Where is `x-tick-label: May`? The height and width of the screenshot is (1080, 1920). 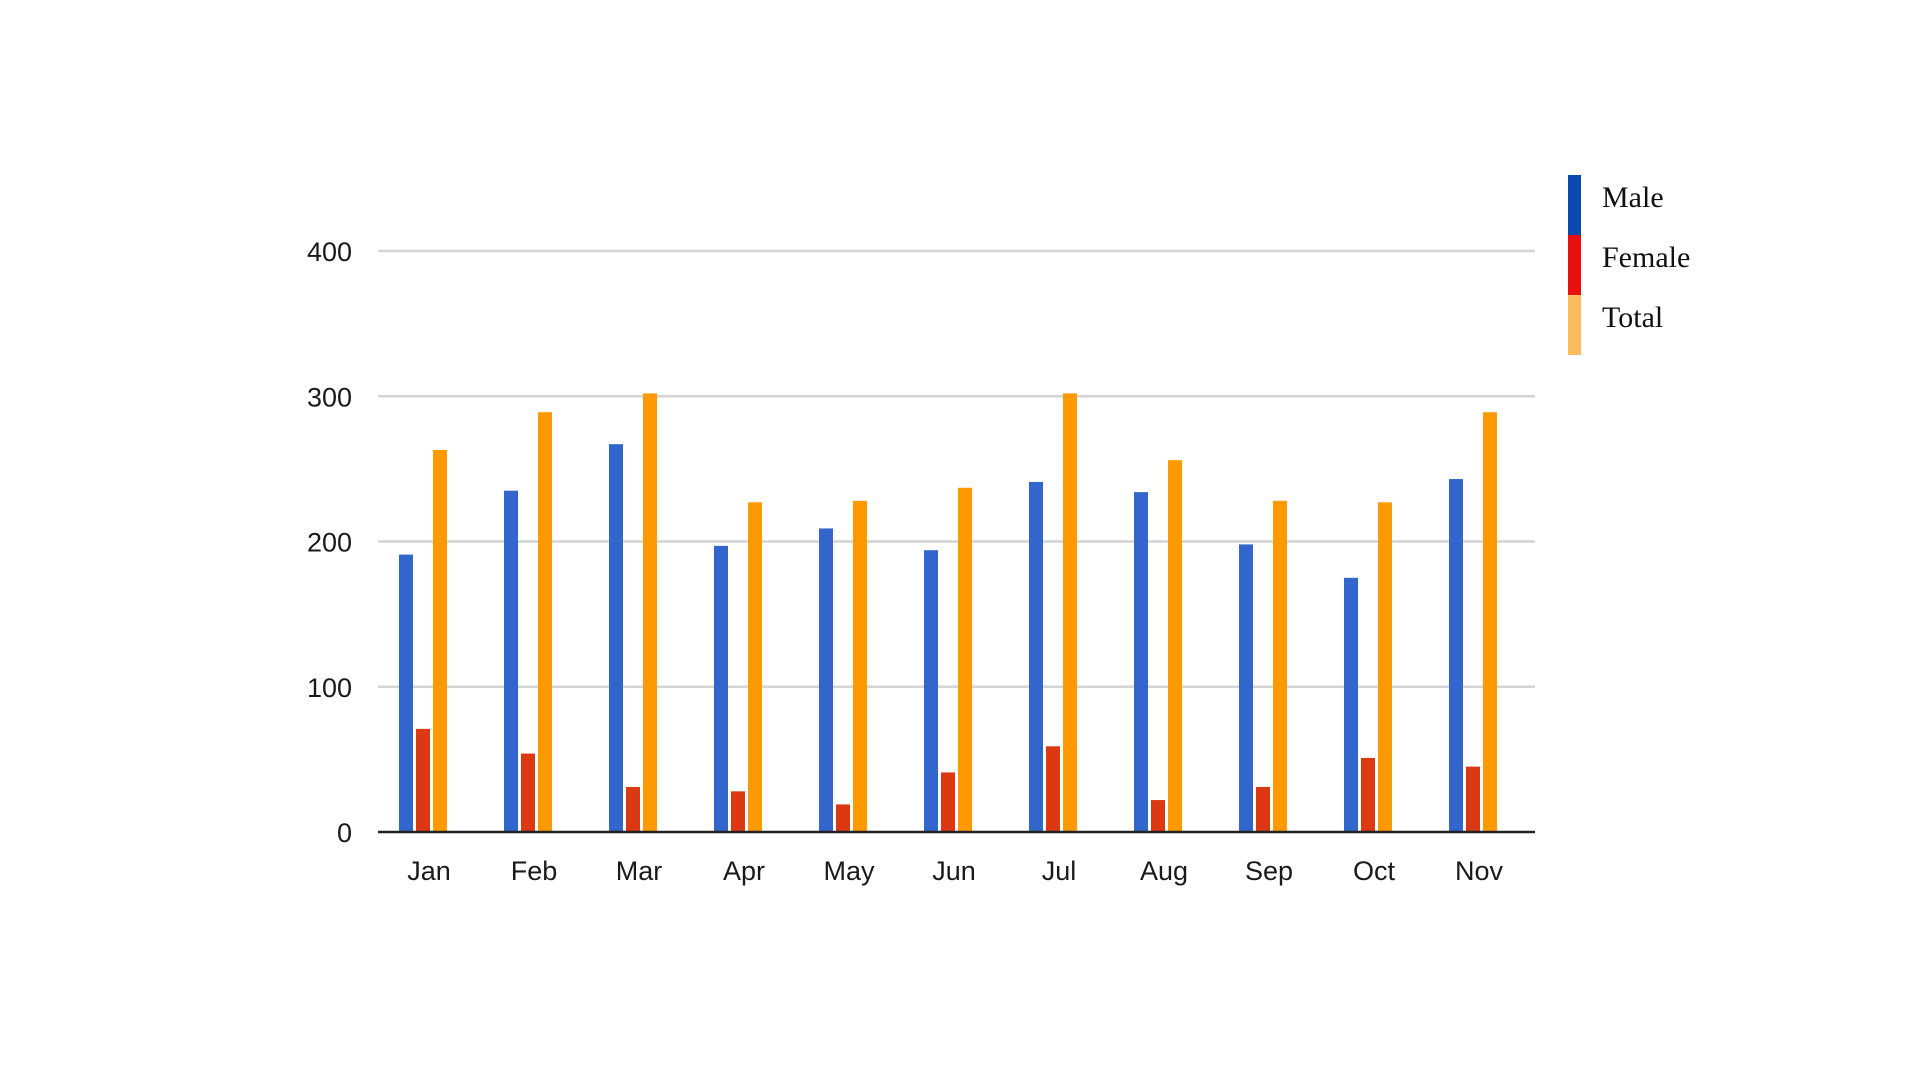
x-tick-label: May is located at coordinates (849, 871).